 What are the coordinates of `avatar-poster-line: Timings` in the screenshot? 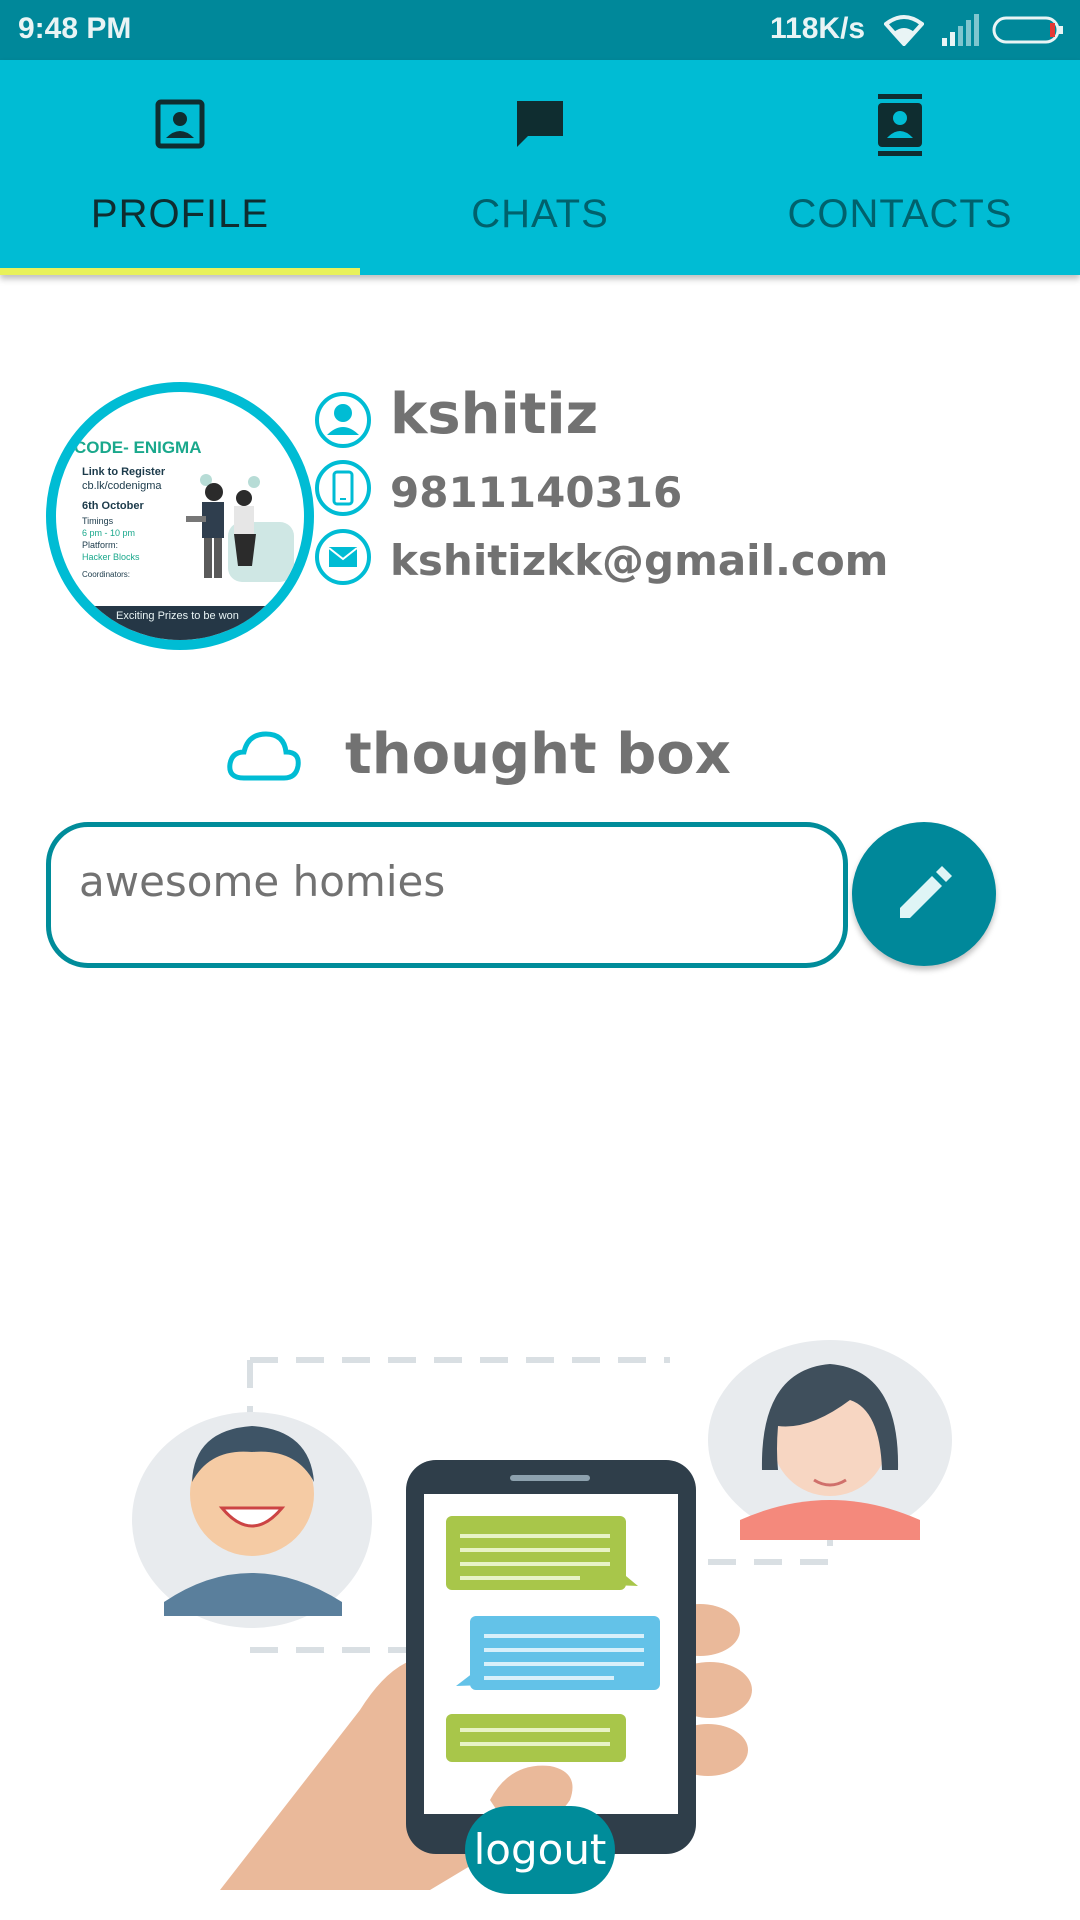 It's located at (98, 521).